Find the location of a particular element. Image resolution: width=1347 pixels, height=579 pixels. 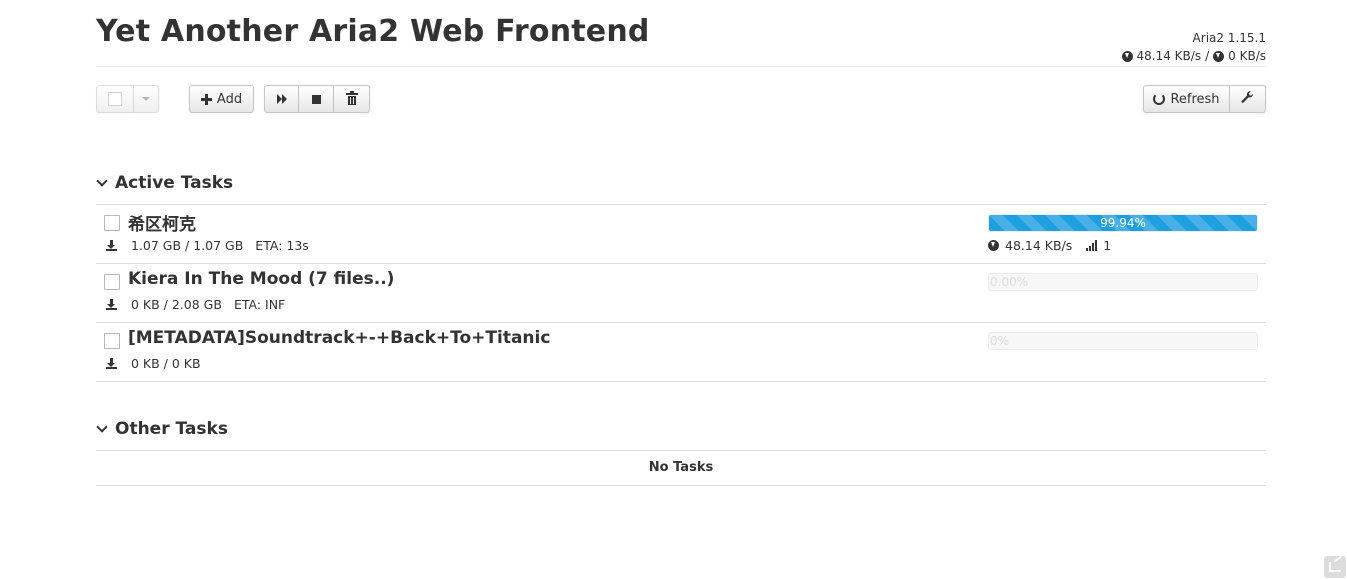

select-dropdown-button is located at coordinates (146, 99).